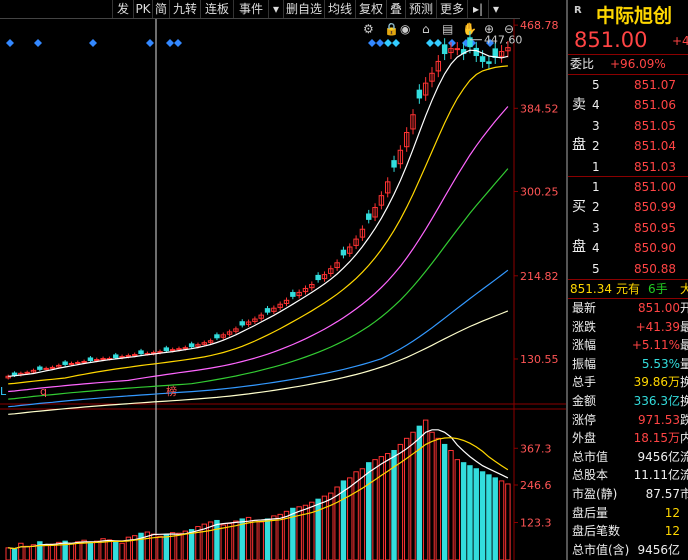 The width and height of the screenshot is (688, 560). What do you see at coordinates (368, 29) in the screenshot?
I see `gear-icon: ⚙` at bounding box center [368, 29].